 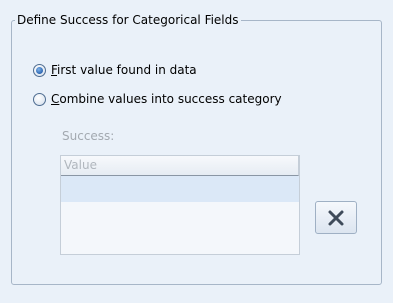 I want to click on success-label: Success:, so click(x=88, y=136).